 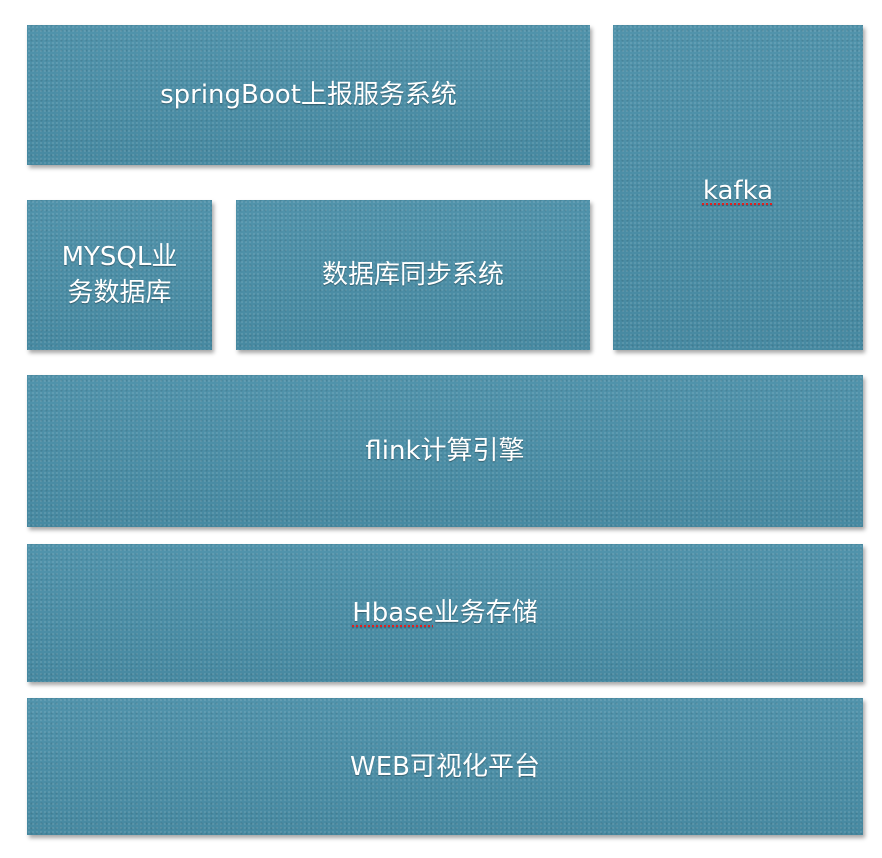 What do you see at coordinates (738, 191) in the screenshot?
I see `kafka-label: kafka` at bounding box center [738, 191].